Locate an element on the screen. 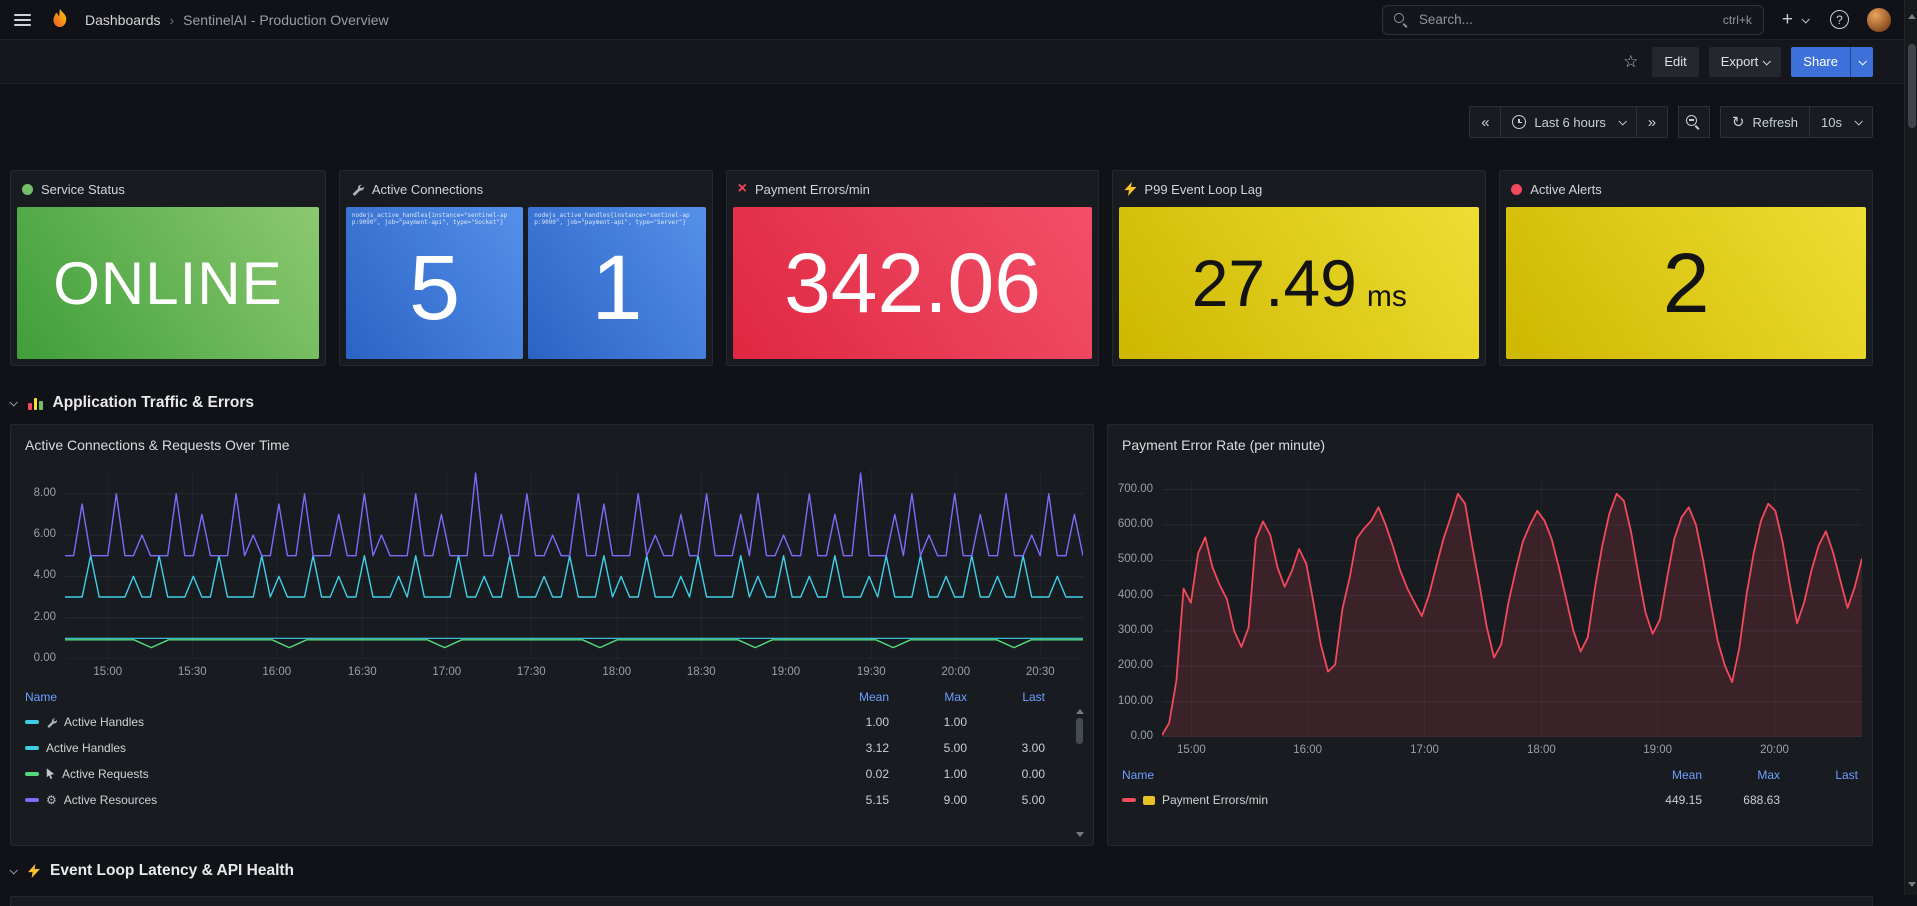  panel-header: Service Status is located at coordinates (168, 189).